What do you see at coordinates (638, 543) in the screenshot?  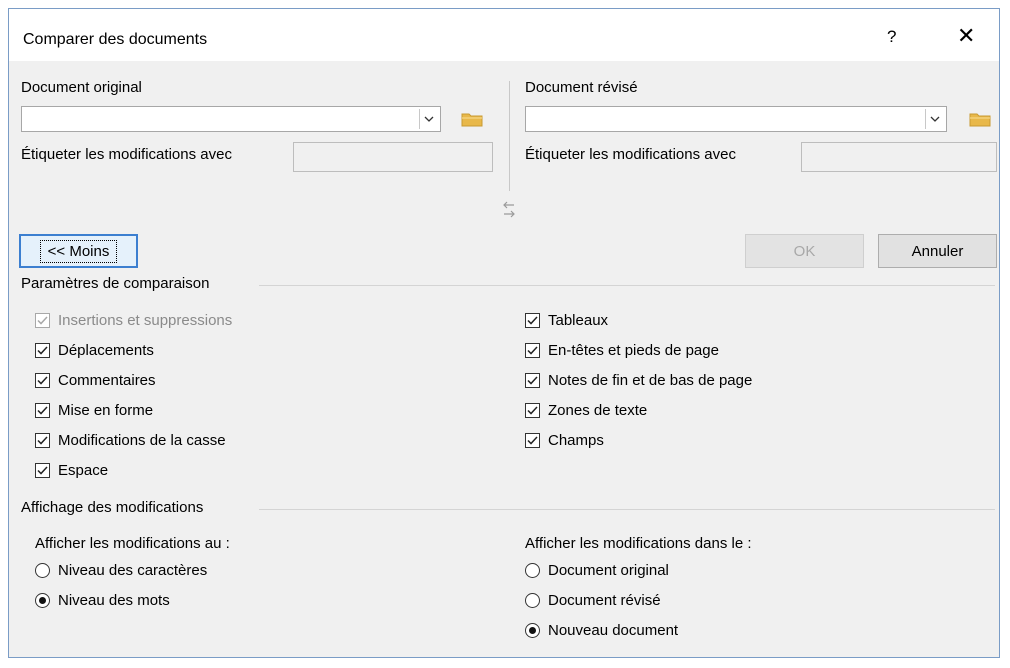 I see `show-changes-in-label: Afficher les modifications dans le :` at bounding box center [638, 543].